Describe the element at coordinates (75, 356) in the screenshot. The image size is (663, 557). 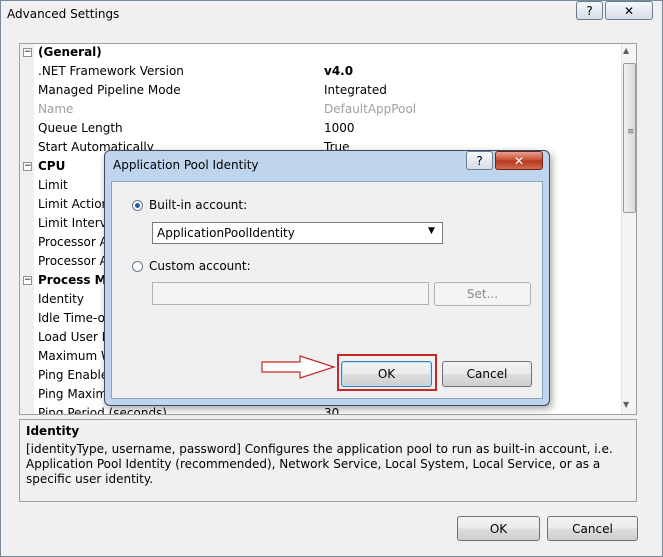
I see `property-label: Maximum W` at that location.